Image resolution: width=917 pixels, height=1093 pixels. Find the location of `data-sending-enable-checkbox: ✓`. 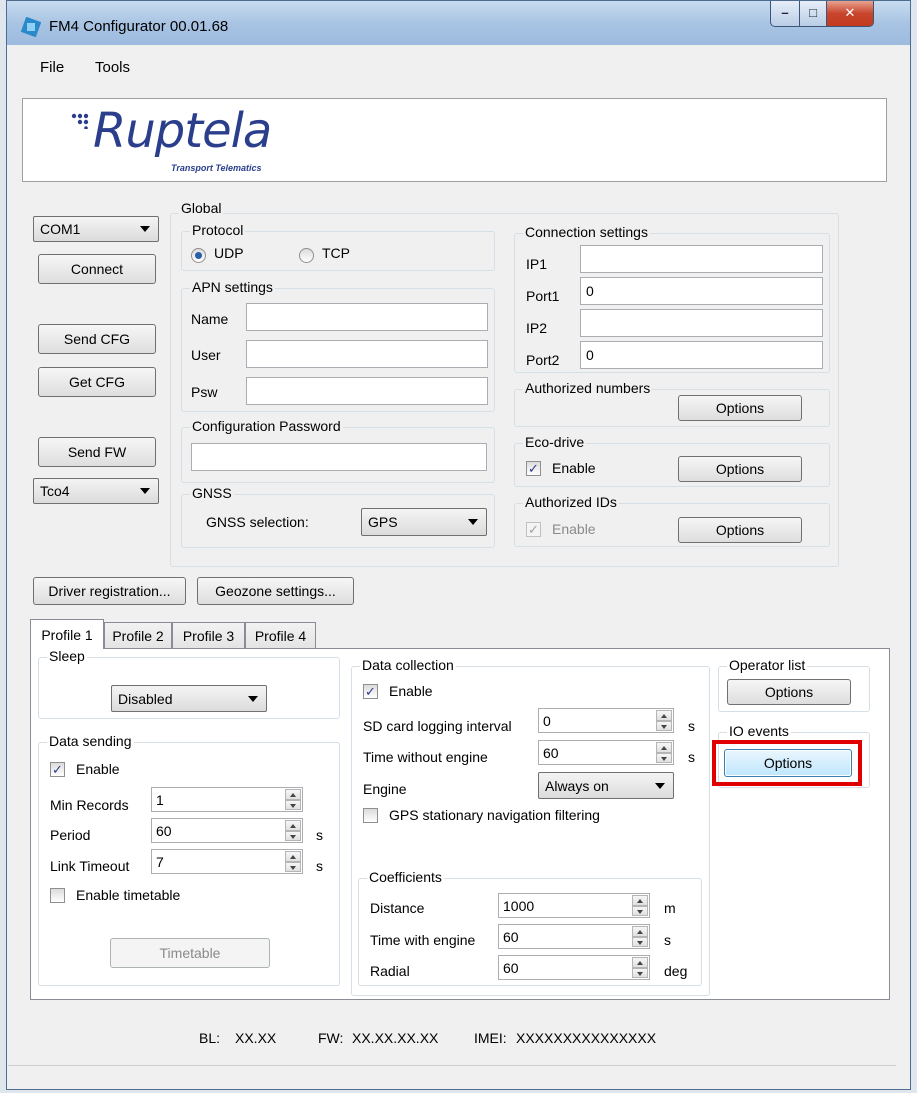

data-sending-enable-checkbox: ✓ is located at coordinates (57, 769).